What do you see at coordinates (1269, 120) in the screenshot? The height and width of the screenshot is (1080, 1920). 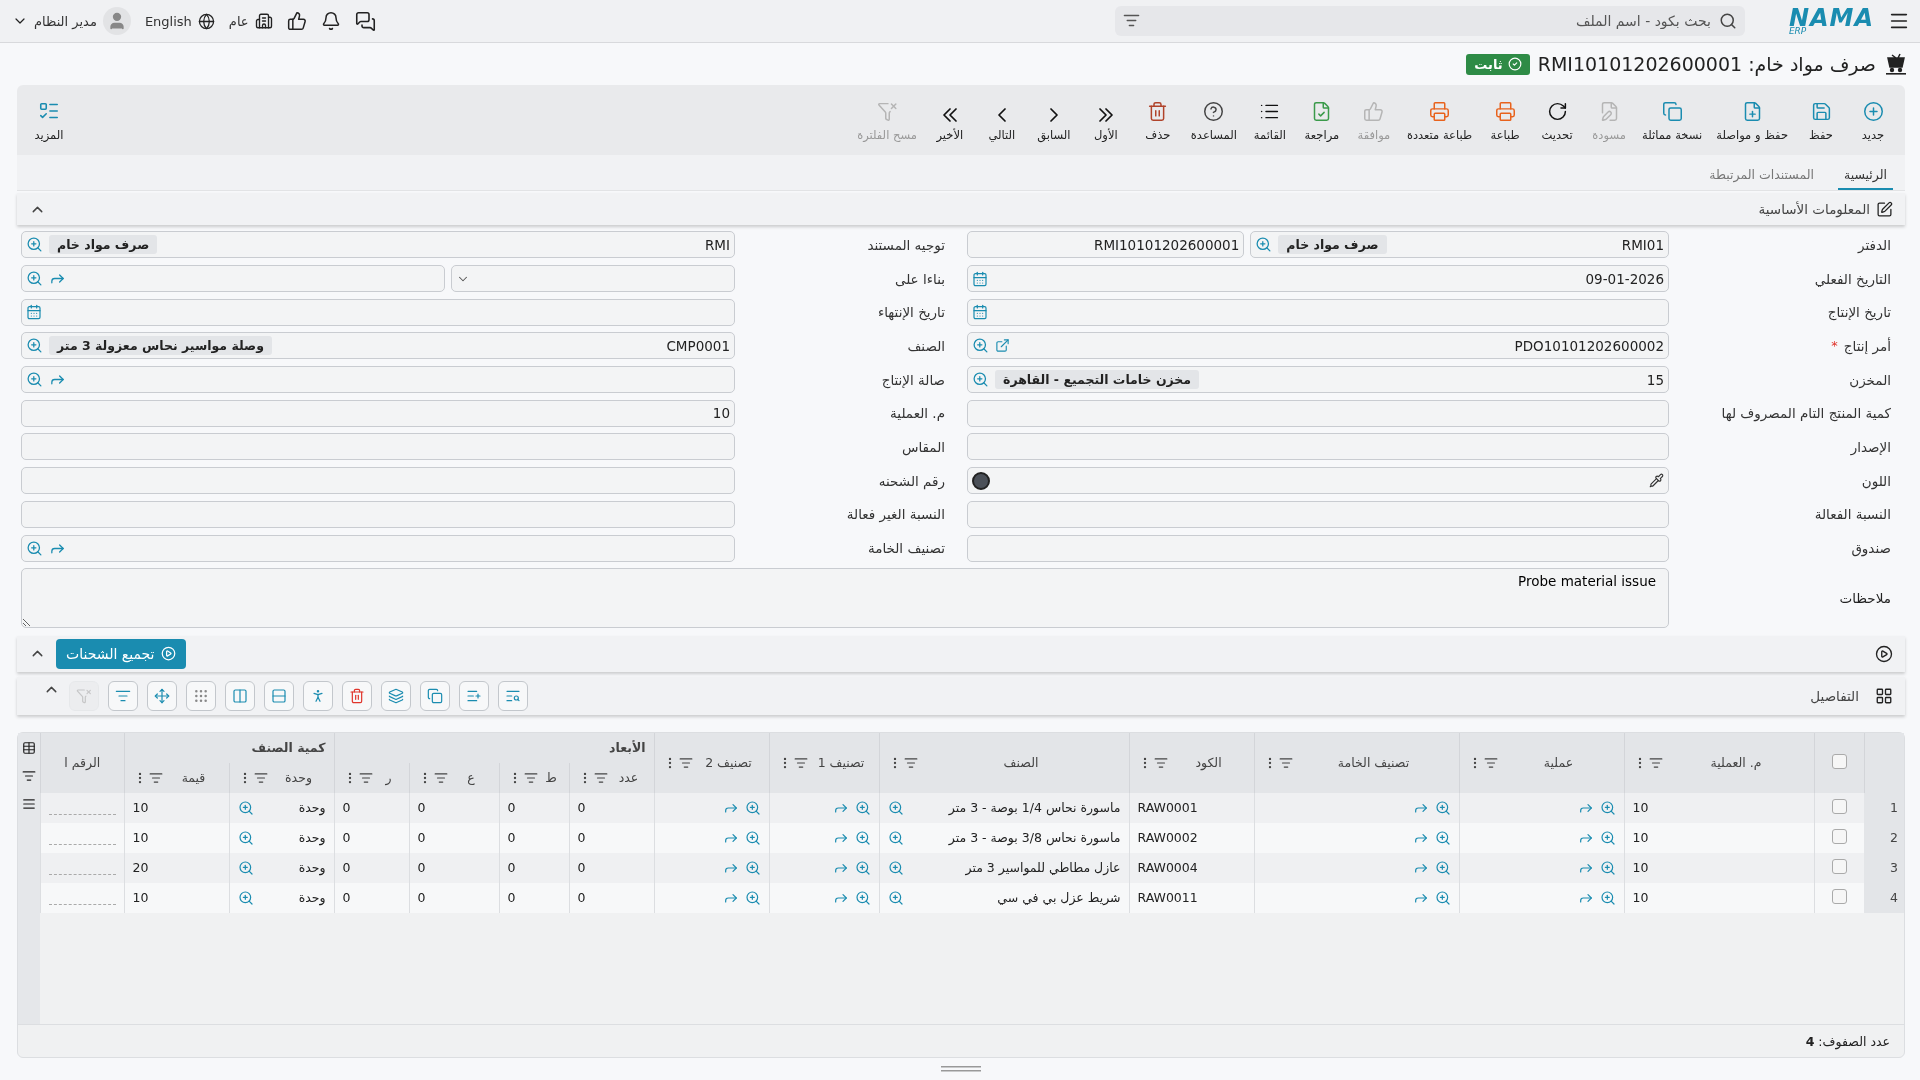 I see `toolbar-button: القائمة` at bounding box center [1269, 120].